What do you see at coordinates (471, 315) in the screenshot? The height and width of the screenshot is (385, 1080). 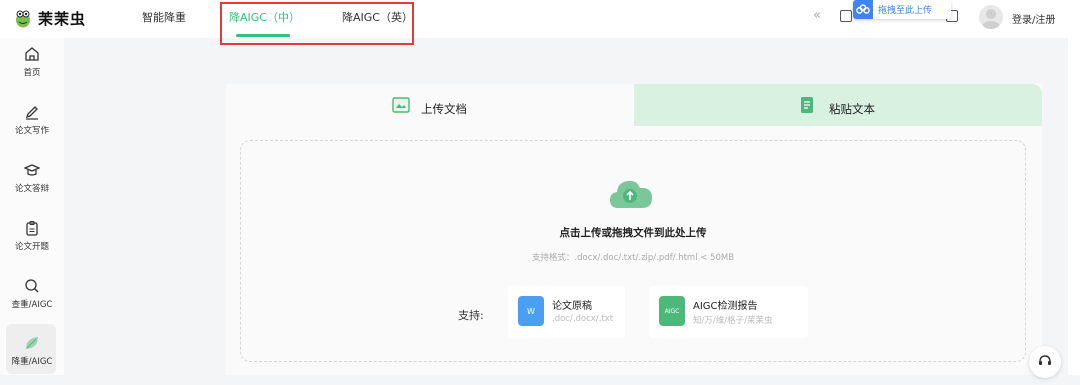 I see `support-label: 支持:` at bounding box center [471, 315].